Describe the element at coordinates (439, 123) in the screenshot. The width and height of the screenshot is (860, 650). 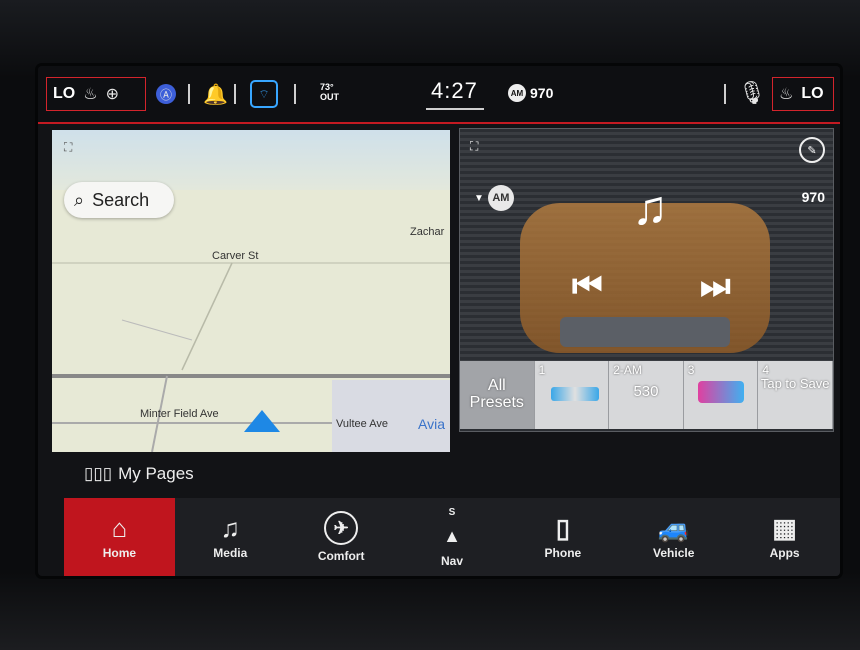
I see `status-bar-accent-line` at that location.